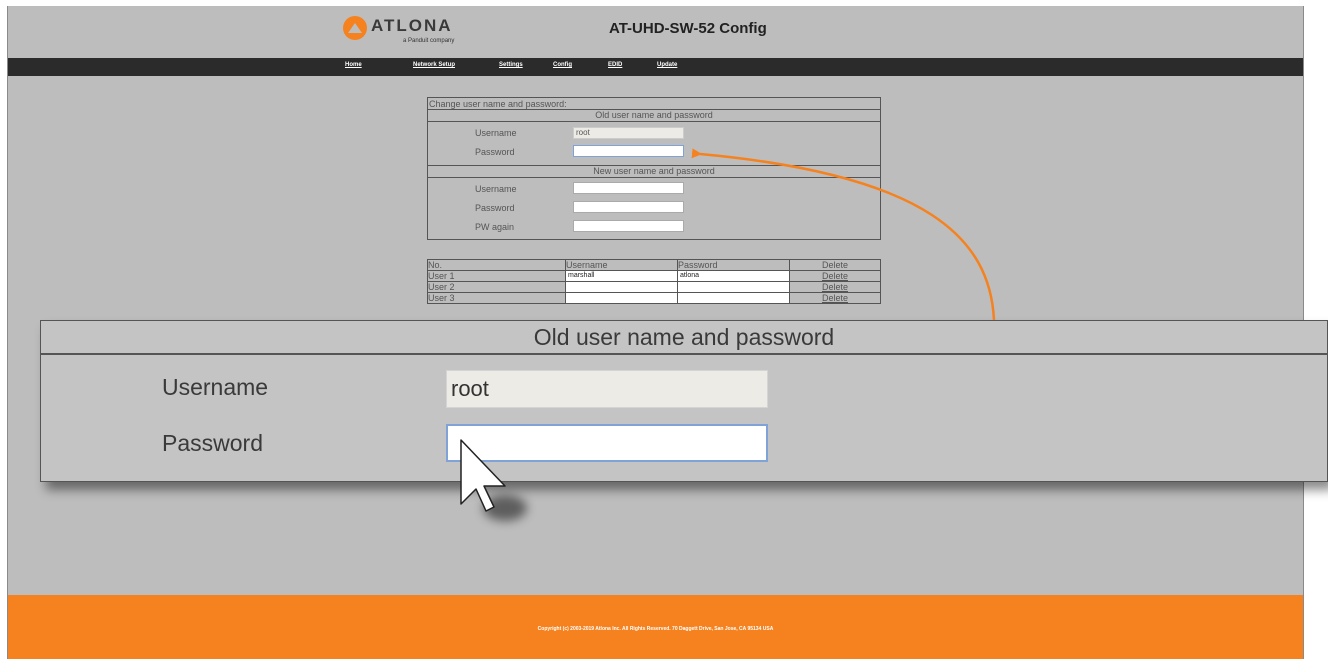 Image resolution: width=1328 pixels, height=659 pixels. I want to click on arrow-pointer-icon, so click(843, 234).